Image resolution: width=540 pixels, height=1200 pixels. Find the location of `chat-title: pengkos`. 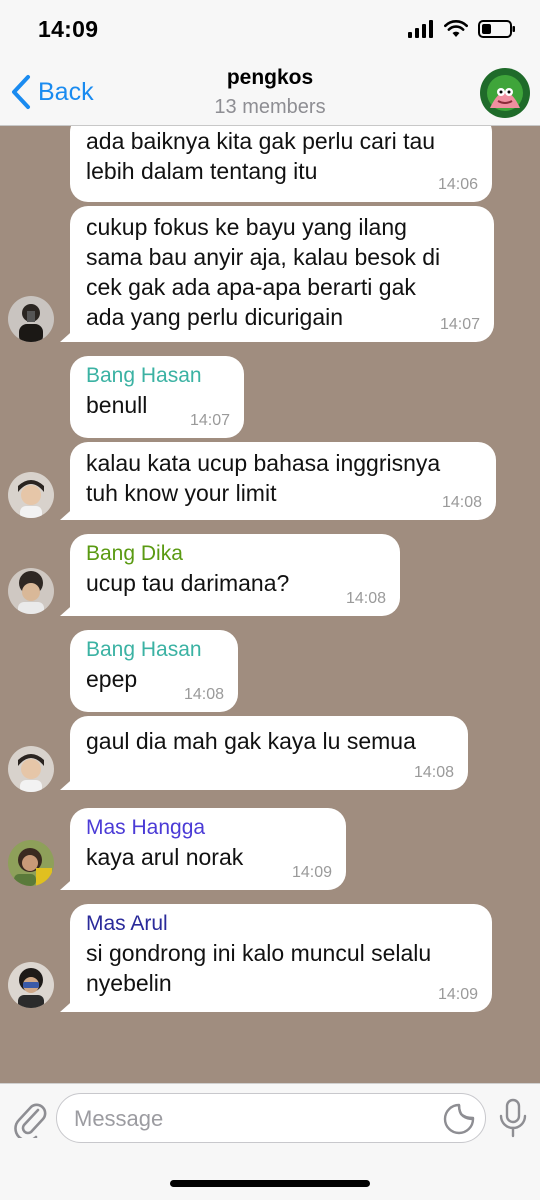

chat-title: pengkos is located at coordinates (270, 78).